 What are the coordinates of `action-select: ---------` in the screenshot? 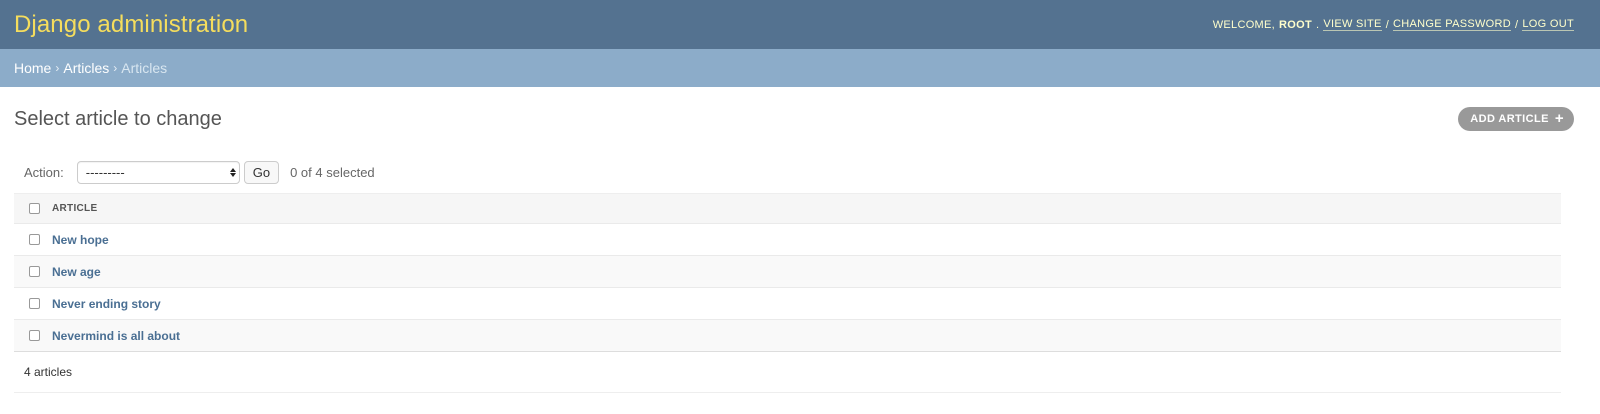 It's located at (158, 172).